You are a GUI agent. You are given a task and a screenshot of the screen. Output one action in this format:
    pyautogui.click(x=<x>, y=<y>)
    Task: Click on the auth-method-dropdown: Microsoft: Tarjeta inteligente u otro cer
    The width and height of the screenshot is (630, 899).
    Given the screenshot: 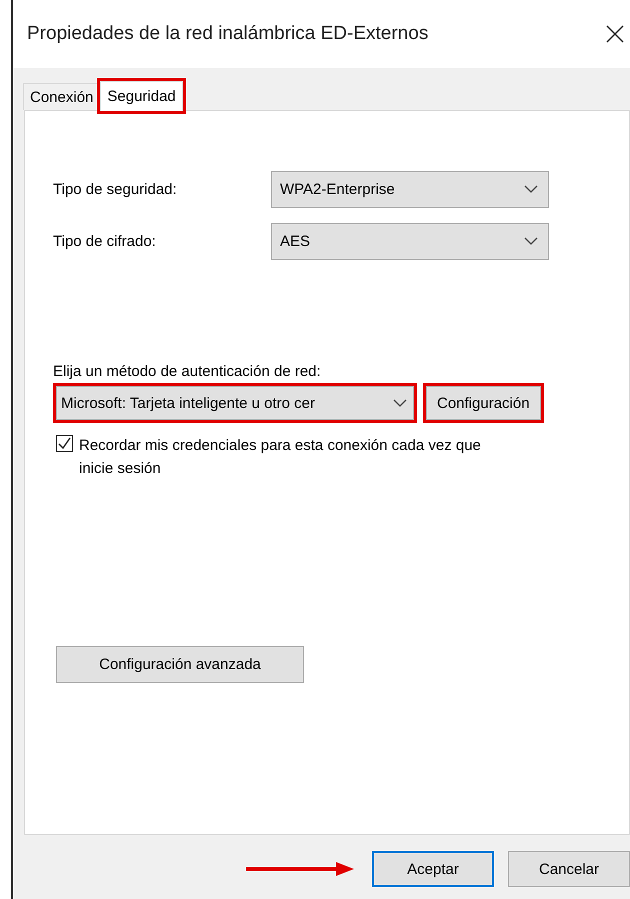 What is the action you would take?
    pyautogui.click(x=235, y=403)
    